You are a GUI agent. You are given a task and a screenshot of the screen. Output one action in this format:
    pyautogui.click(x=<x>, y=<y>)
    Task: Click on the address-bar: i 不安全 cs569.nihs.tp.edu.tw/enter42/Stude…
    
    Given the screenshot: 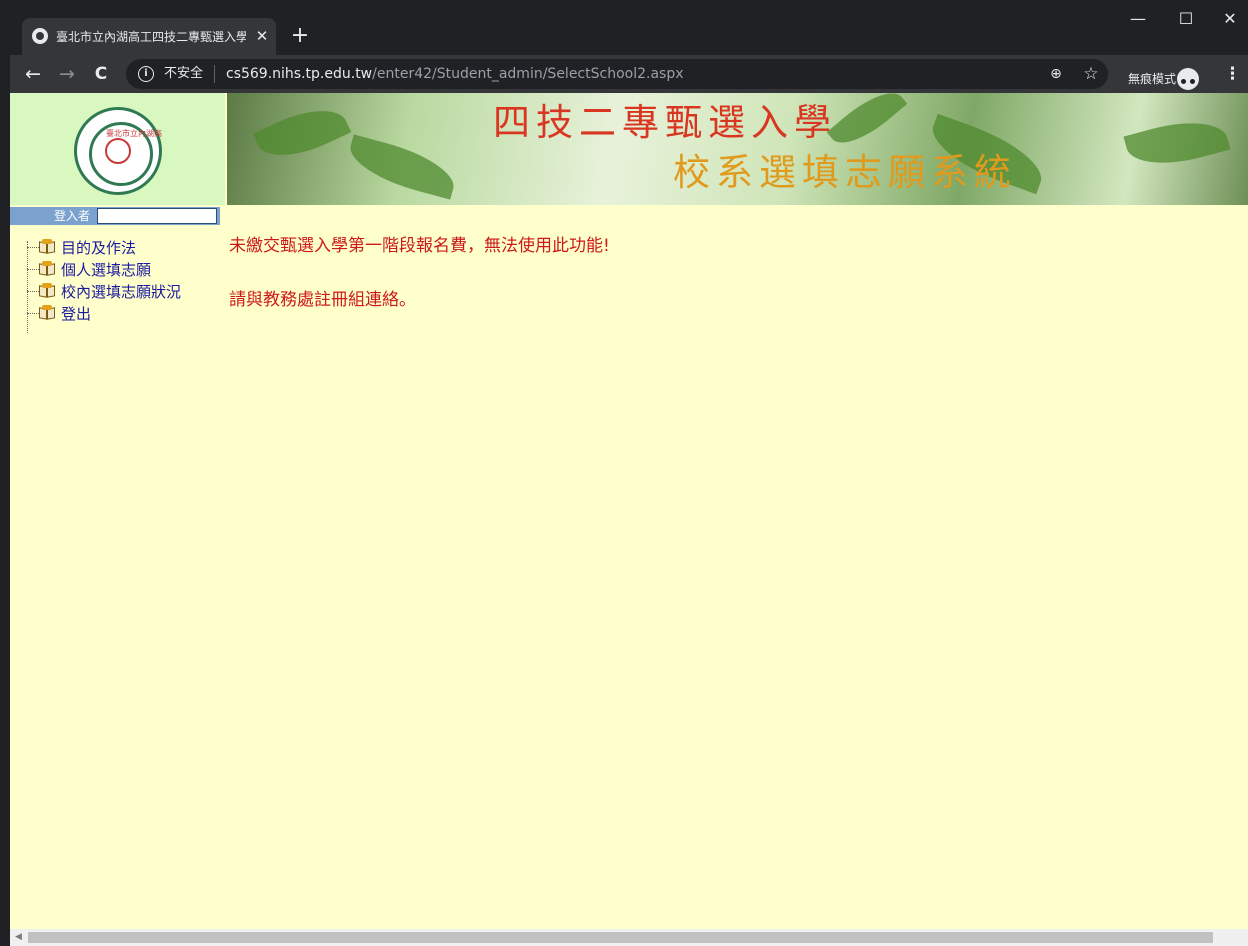 What is the action you would take?
    pyautogui.click(x=617, y=74)
    